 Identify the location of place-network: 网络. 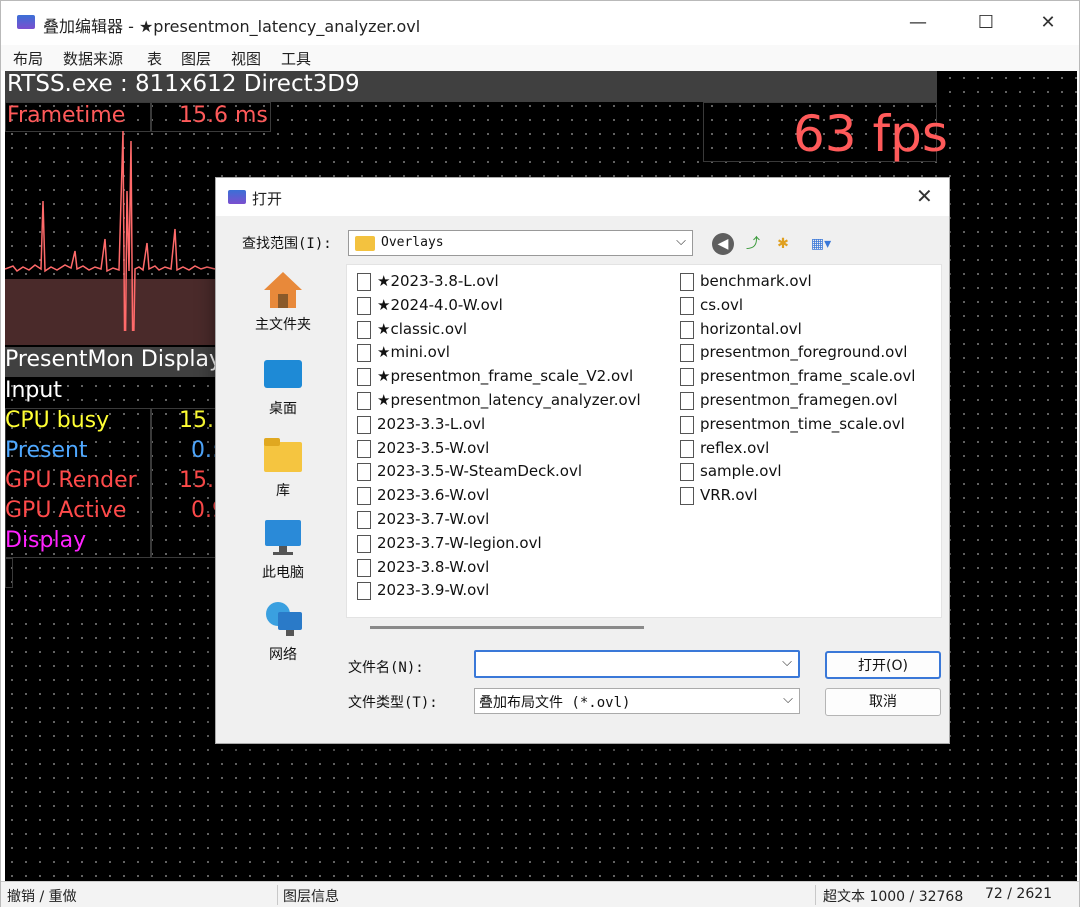
(283, 634).